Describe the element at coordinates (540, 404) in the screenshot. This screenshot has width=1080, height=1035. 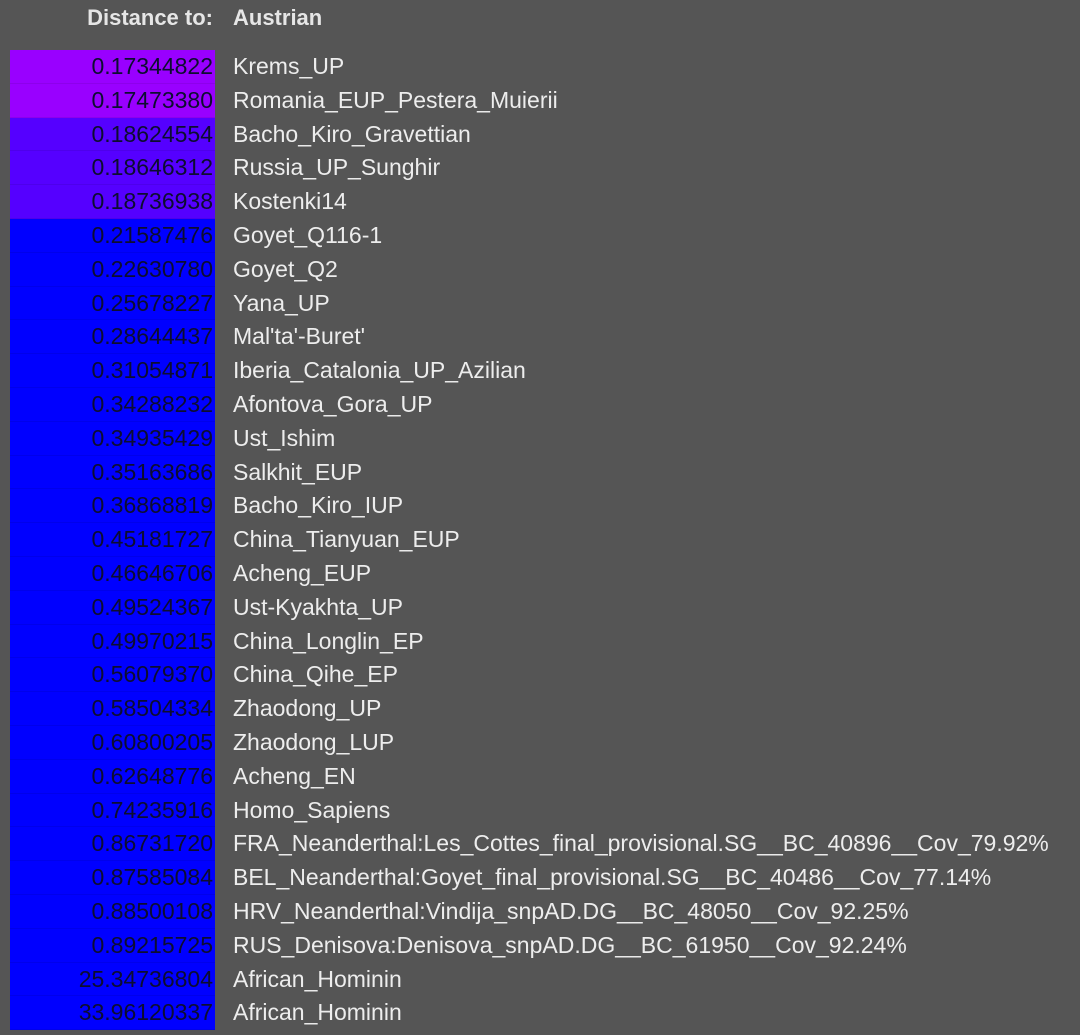
I see `result-row: 0.34288232 Afontova_Gora_UP` at that location.